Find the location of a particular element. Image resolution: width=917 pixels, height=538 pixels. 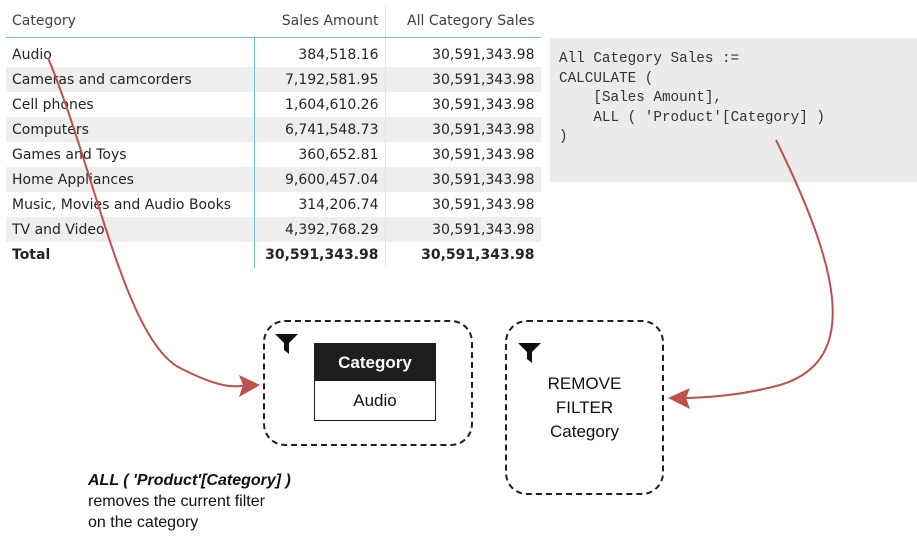

sales-amount-cell: 9,600,457.04 is located at coordinates (319, 179).